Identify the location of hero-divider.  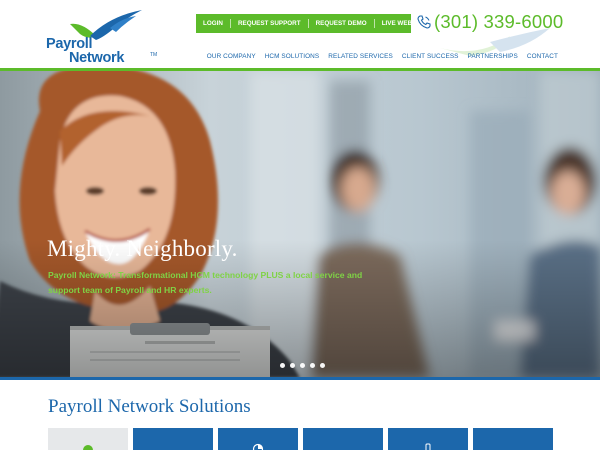
(300, 378).